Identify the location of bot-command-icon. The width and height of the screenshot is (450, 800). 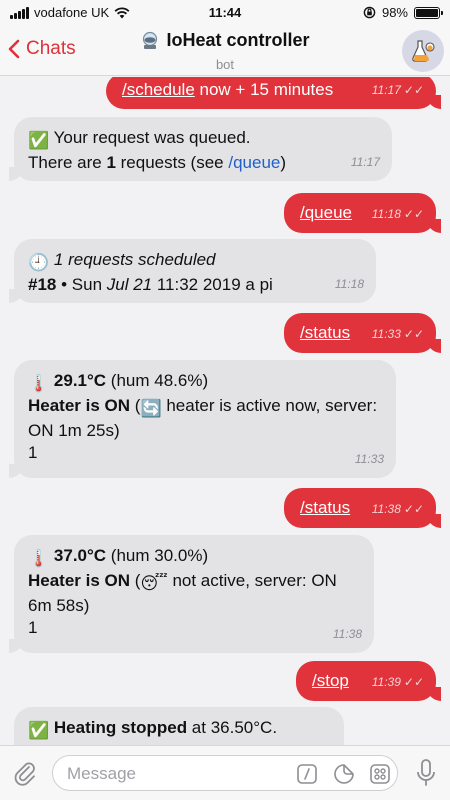
(307, 774).